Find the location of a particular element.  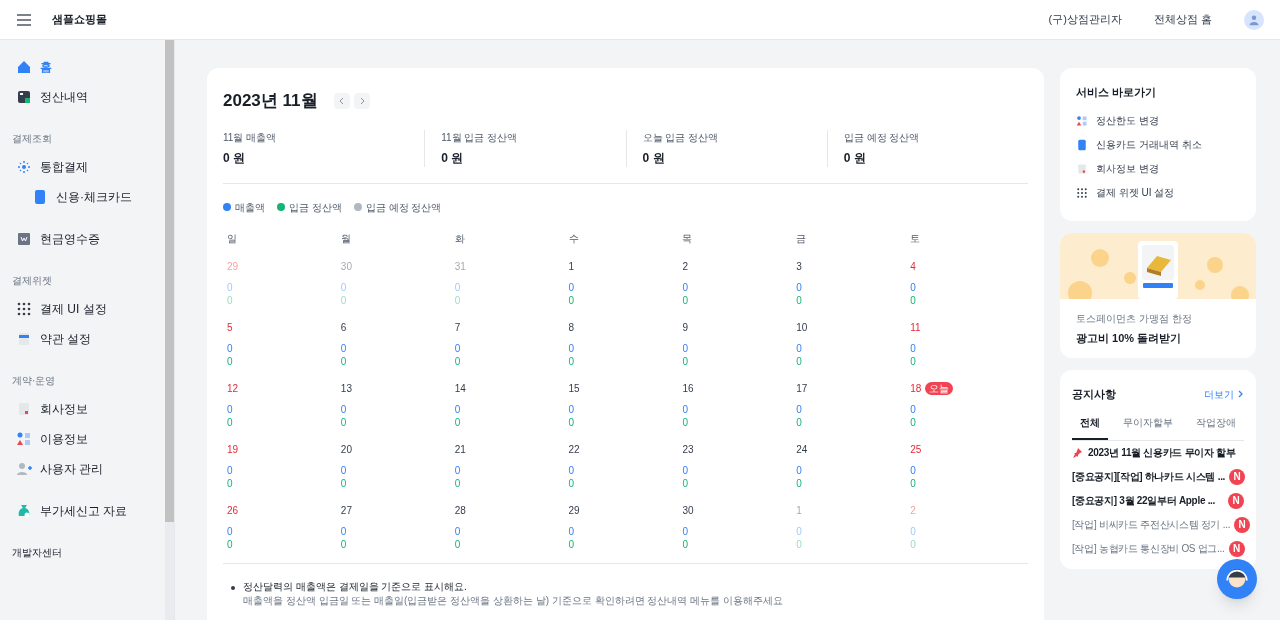

more-link: 더보기 is located at coordinates (1224, 394).